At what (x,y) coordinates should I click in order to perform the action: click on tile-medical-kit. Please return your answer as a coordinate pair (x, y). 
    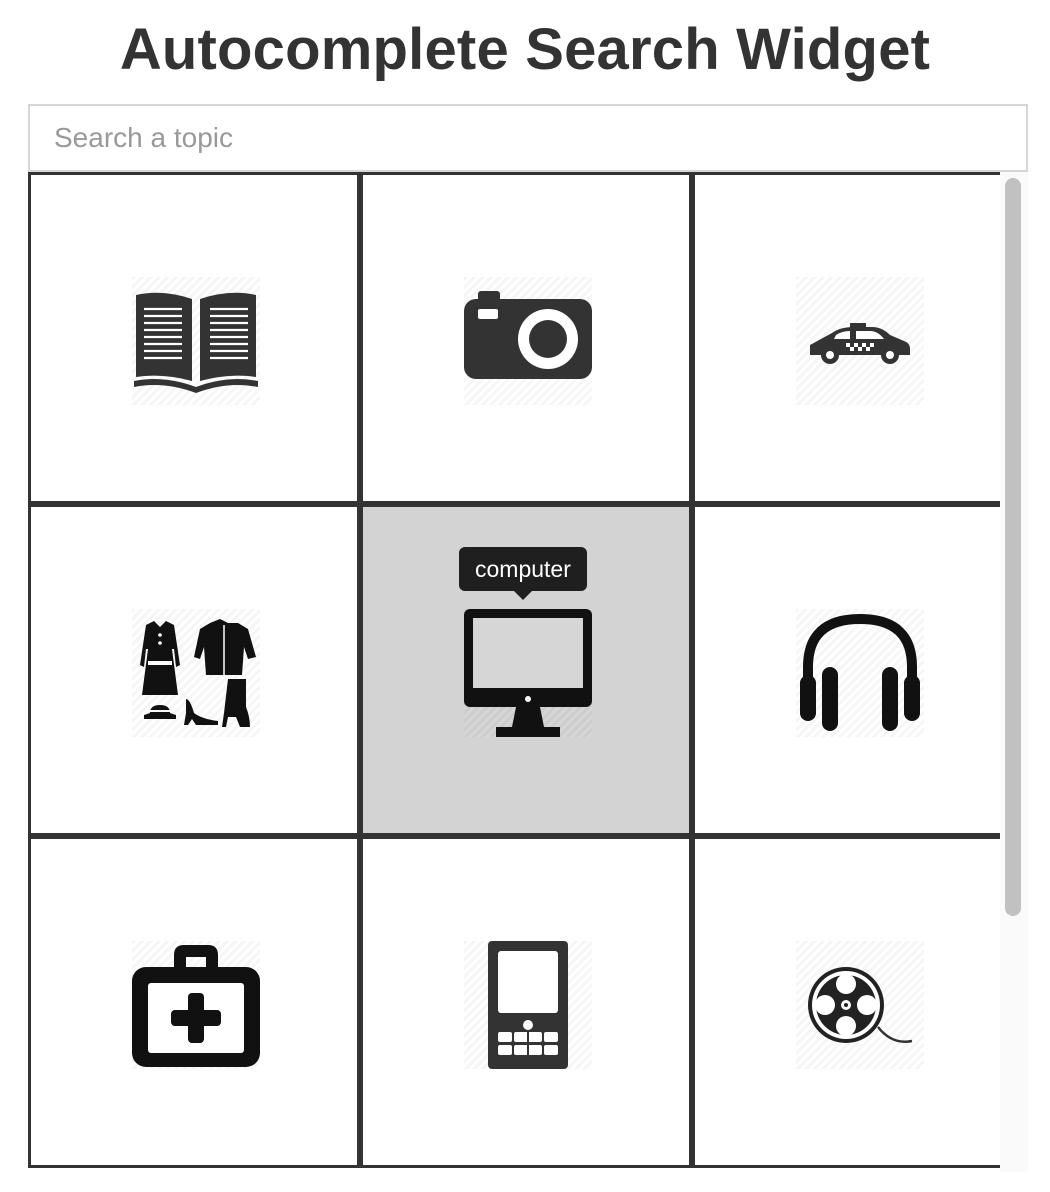
    Looking at the image, I should click on (194, 1002).